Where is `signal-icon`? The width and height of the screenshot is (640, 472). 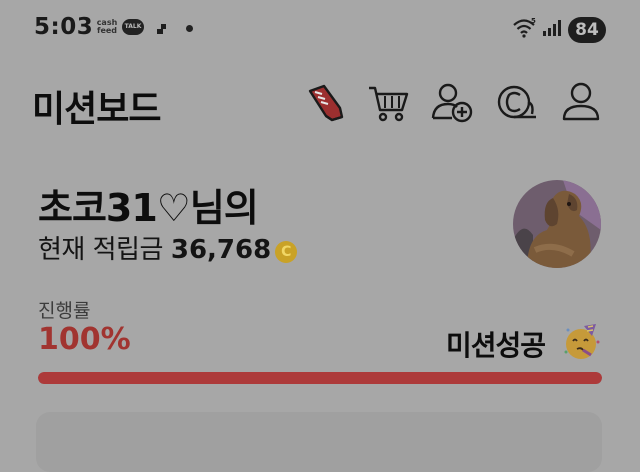
signal-icon is located at coordinates (552, 28).